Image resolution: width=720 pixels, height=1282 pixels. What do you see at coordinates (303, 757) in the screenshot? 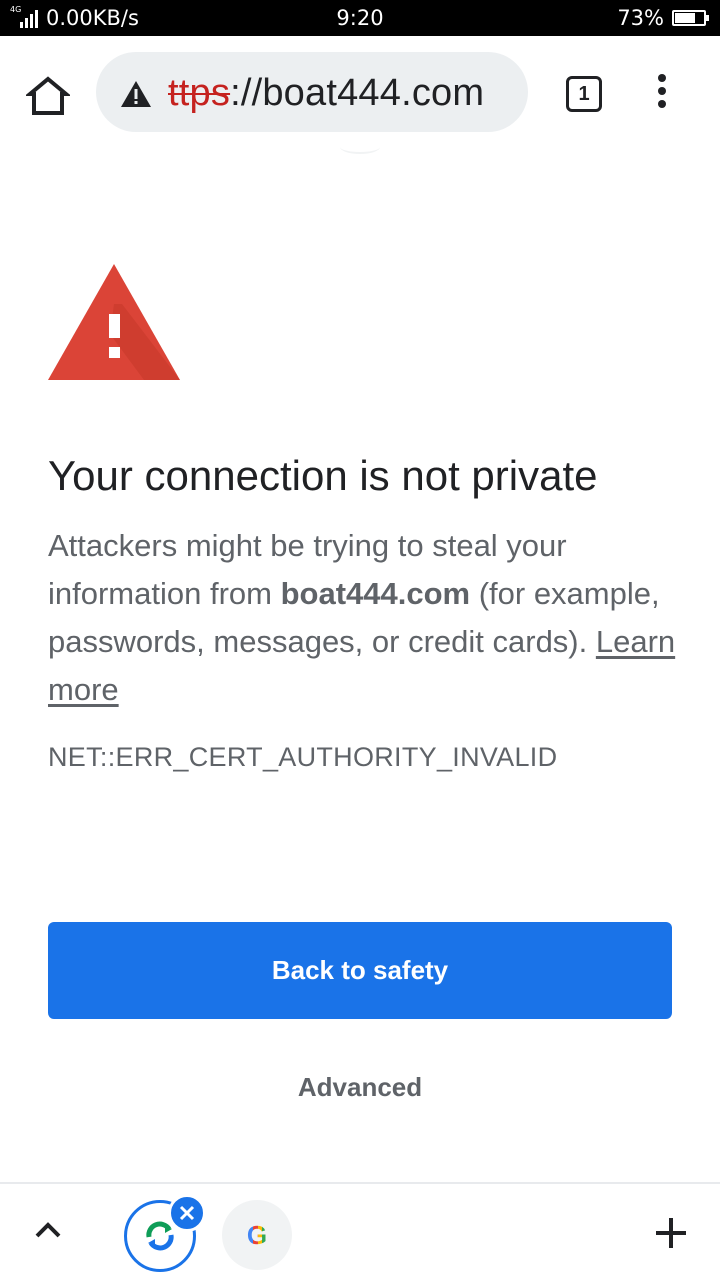
I see `error-code: NET::ERR_CERT_AUTHORITY_INVALID` at bounding box center [303, 757].